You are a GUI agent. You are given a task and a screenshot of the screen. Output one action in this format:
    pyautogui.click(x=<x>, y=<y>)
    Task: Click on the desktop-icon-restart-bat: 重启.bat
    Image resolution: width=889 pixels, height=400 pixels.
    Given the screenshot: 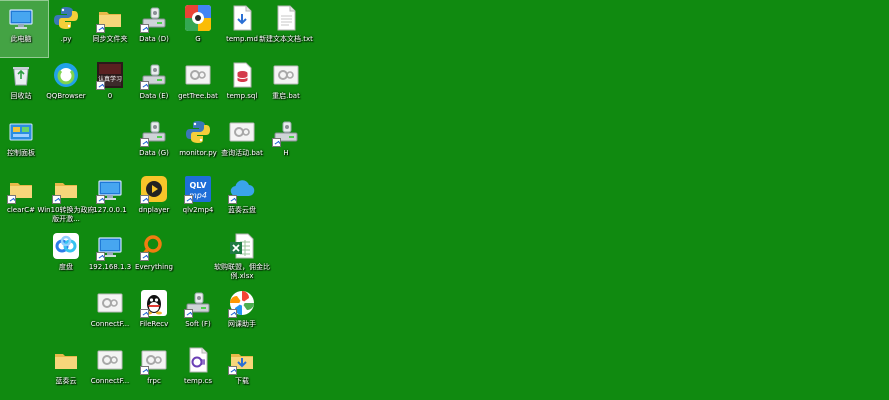 What is the action you would take?
    pyautogui.click(x=286, y=86)
    